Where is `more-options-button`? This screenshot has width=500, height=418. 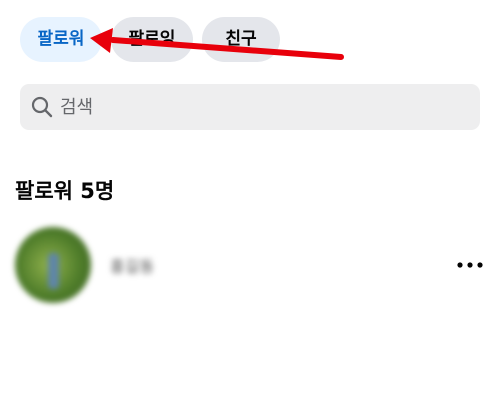
more-options-button is located at coordinates (470, 265).